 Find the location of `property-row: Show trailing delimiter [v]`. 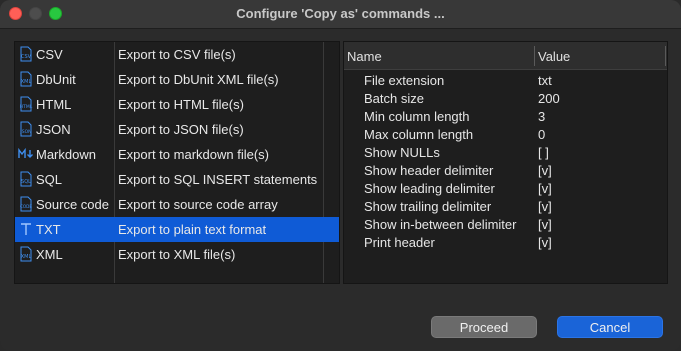

property-row: Show trailing delimiter [v] is located at coordinates (505, 206).